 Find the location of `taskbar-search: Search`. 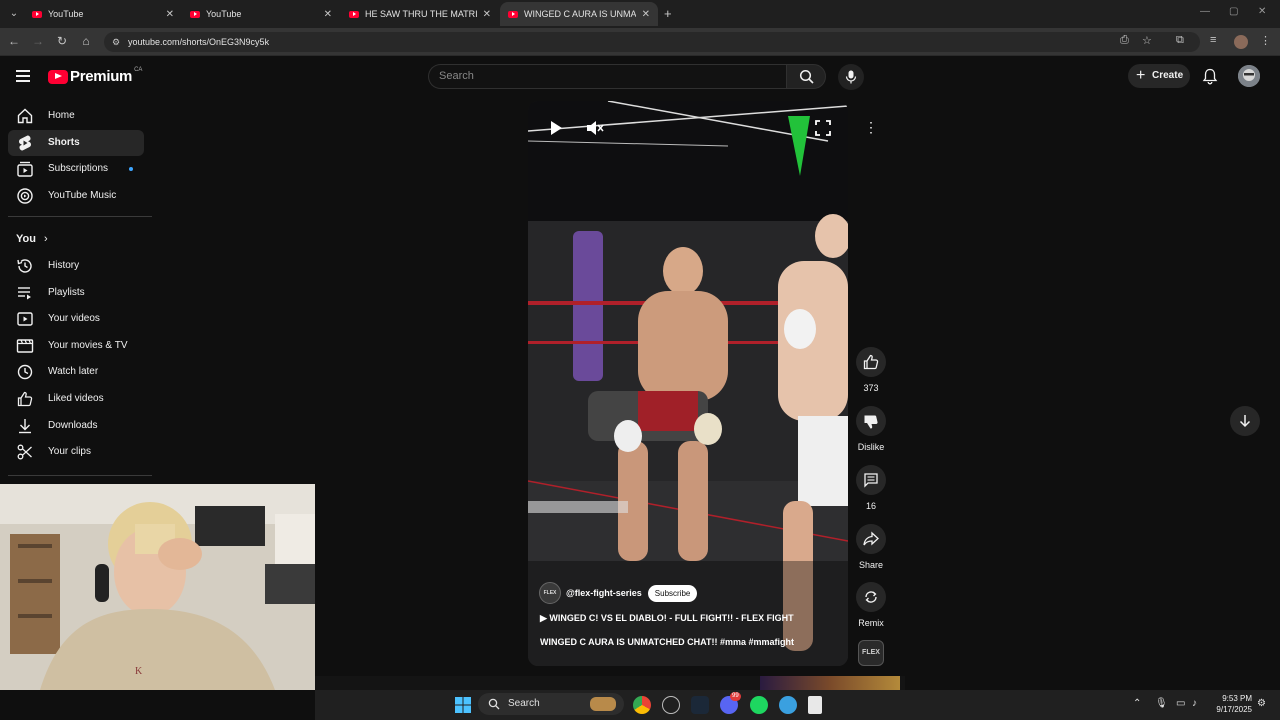

taskbar-search: Search is located at coordinates (551, 704).